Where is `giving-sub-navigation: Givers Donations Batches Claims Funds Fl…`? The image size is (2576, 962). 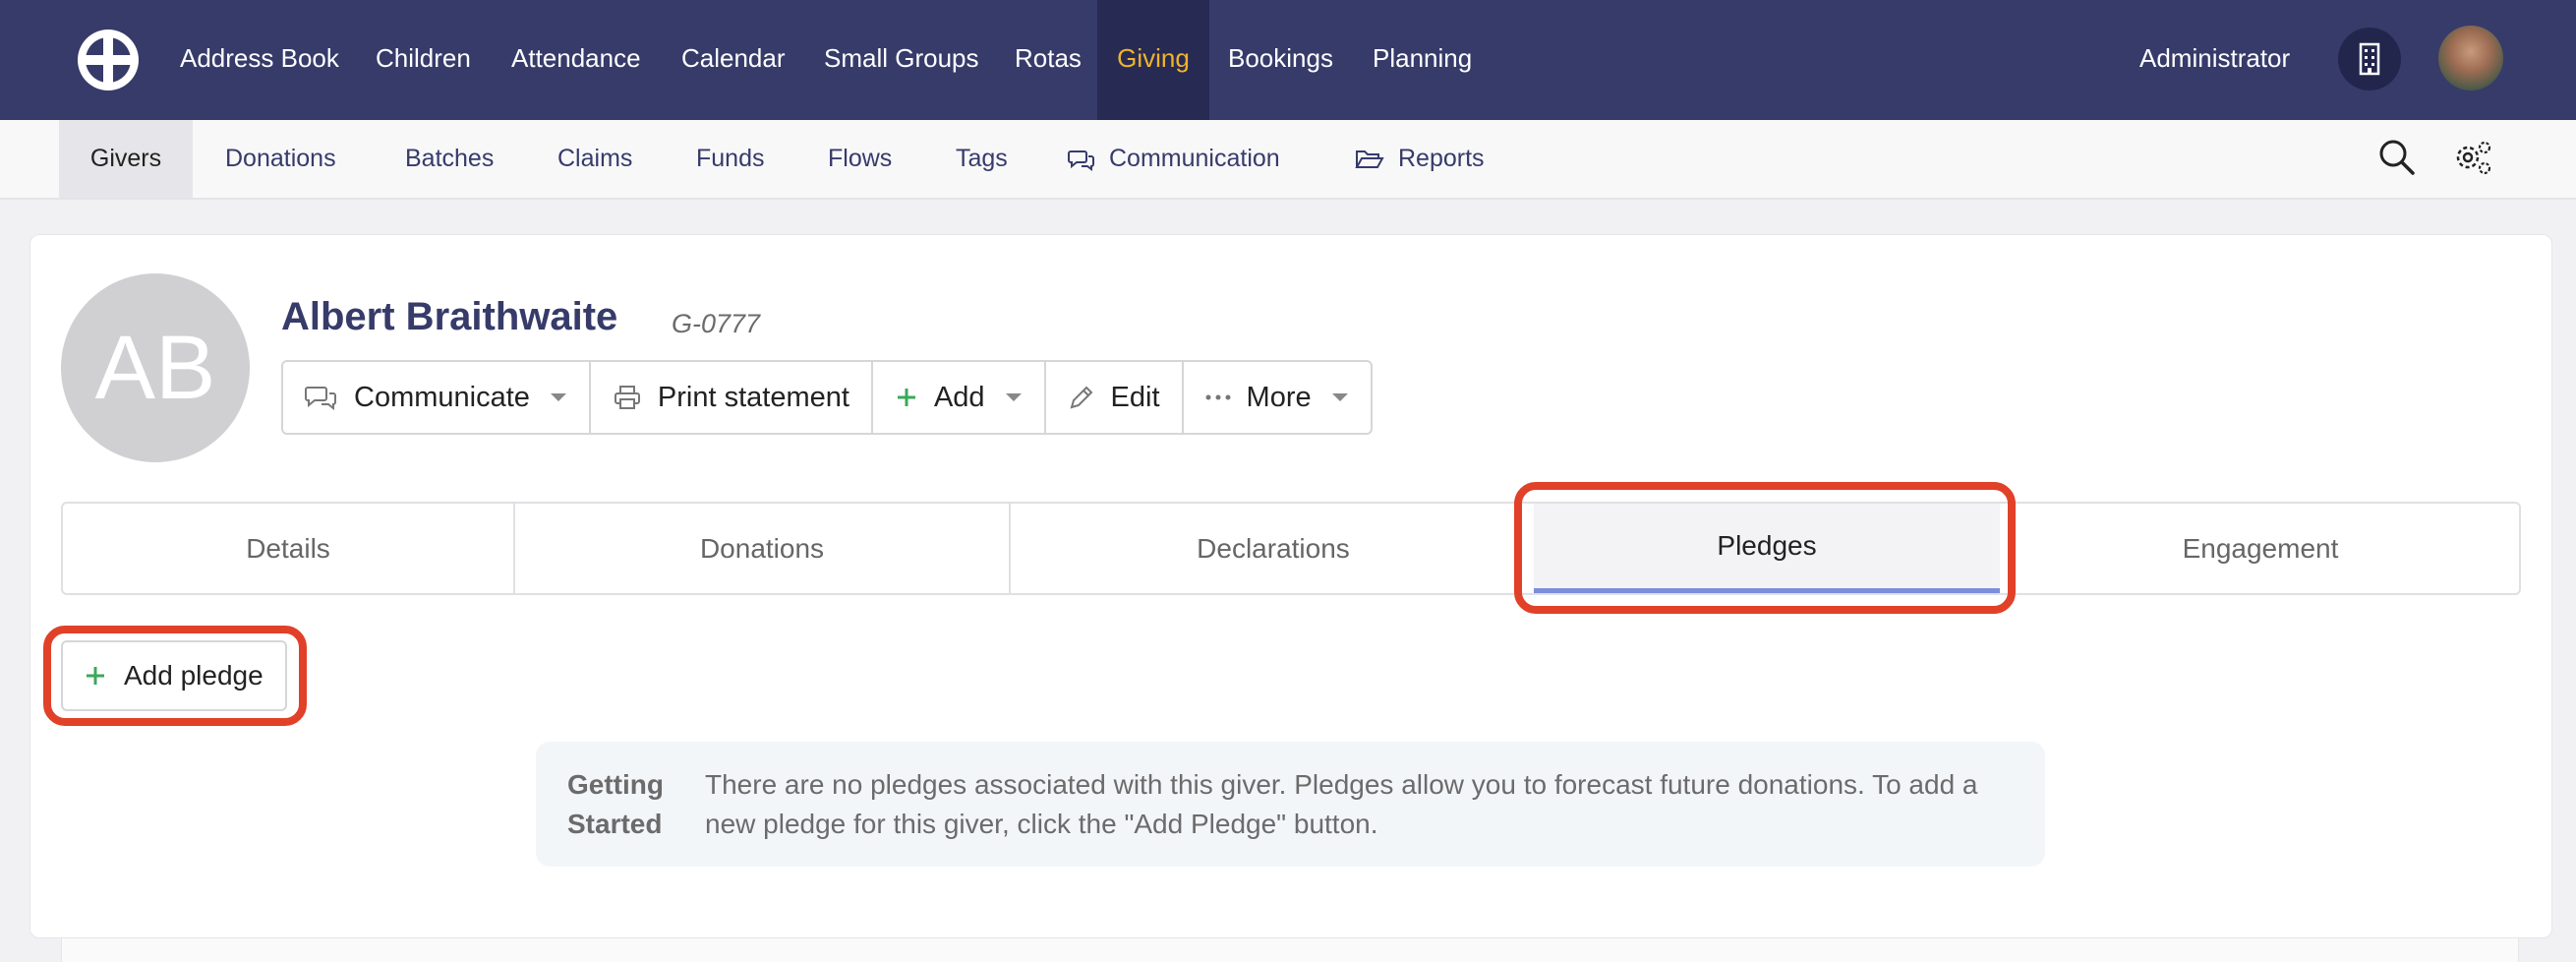 giving-sub-navigation: Givers Donations Batches Claims Funds Fl… is located at coordinates (1288, 160).